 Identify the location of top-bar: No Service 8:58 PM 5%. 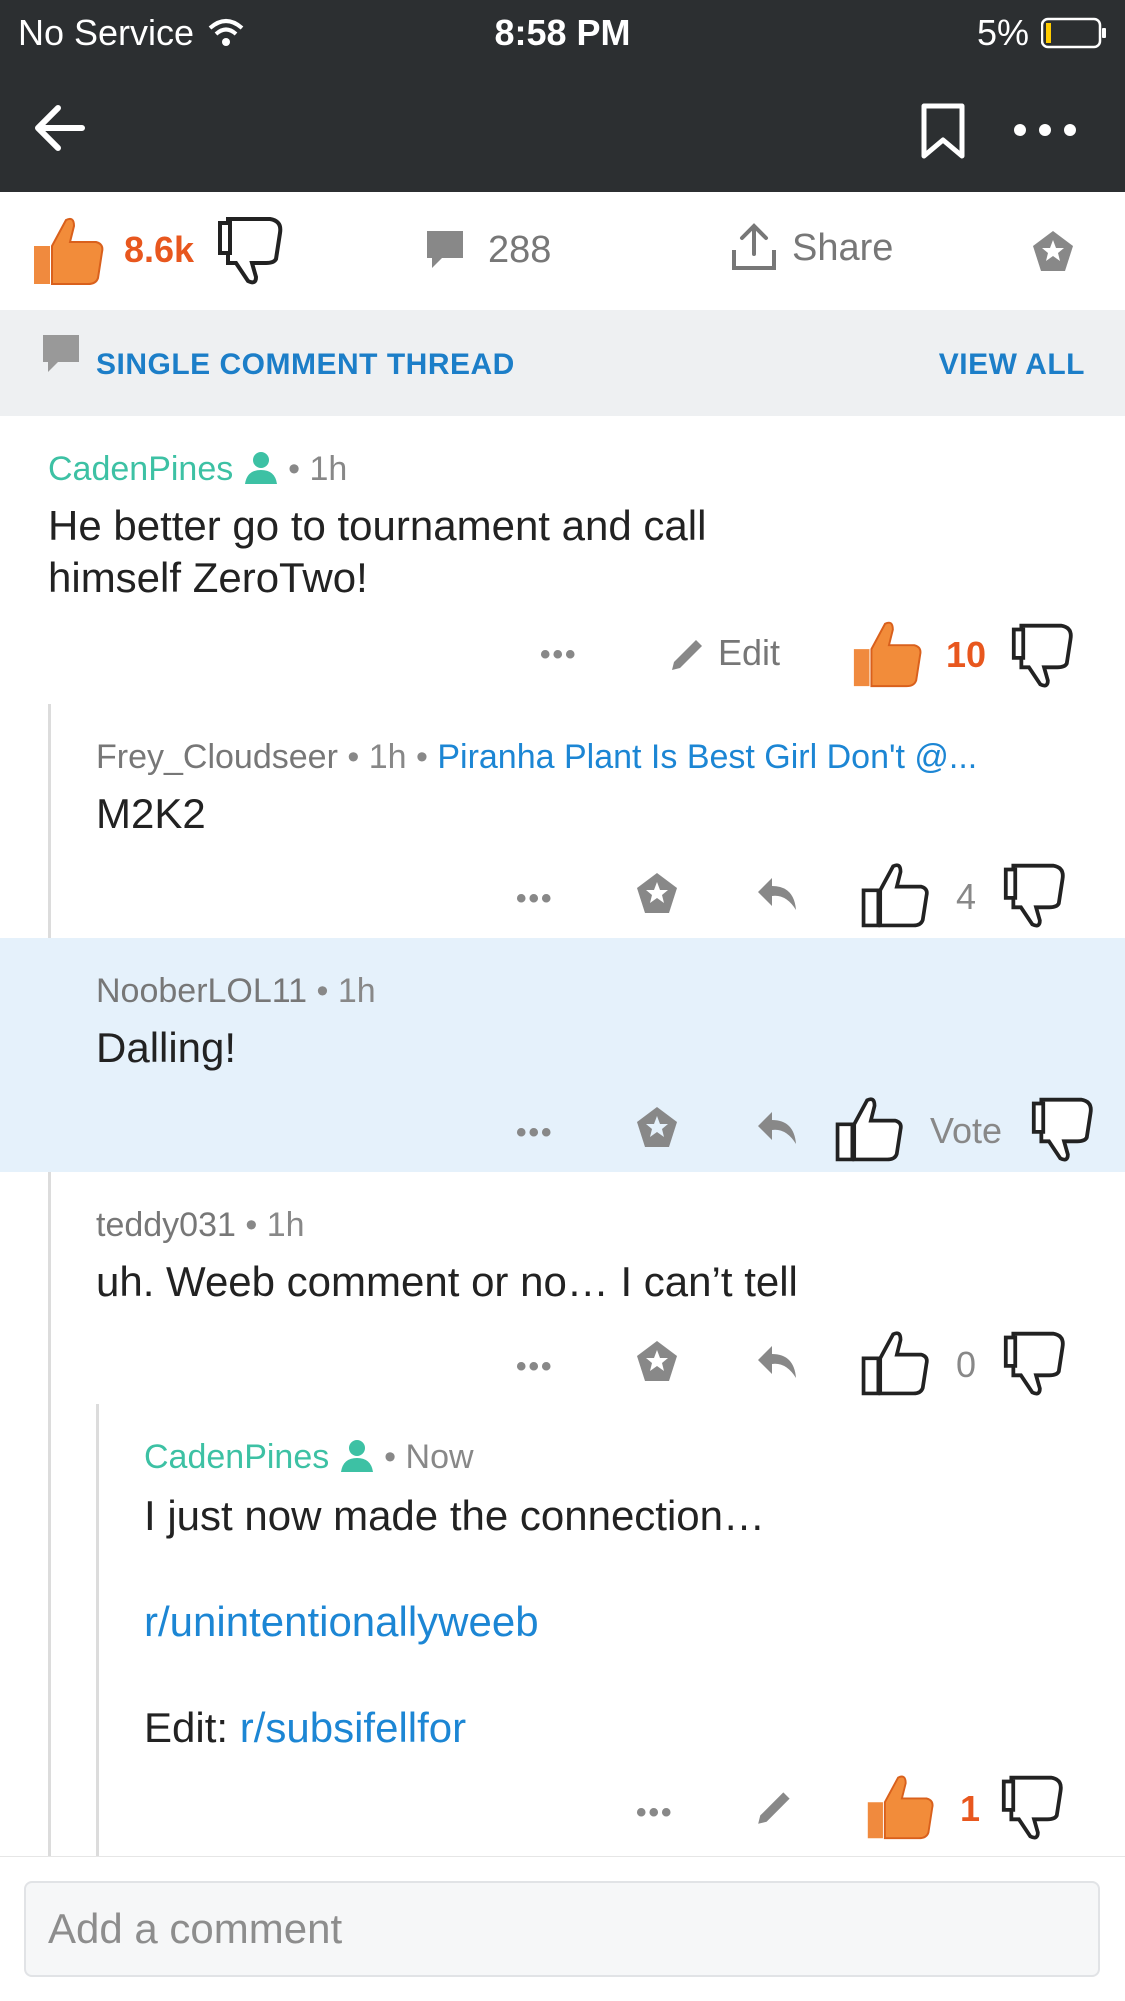
(562, 96).